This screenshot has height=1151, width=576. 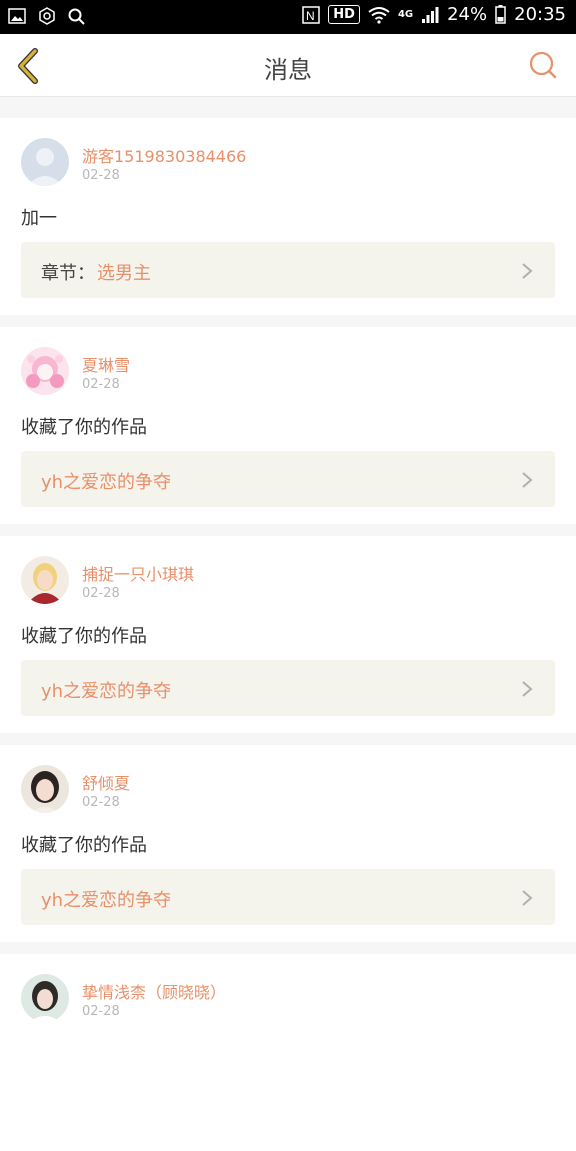 I want to click on status-bar: N HD 4G 24% 20:35, so click(x=288, y=17).